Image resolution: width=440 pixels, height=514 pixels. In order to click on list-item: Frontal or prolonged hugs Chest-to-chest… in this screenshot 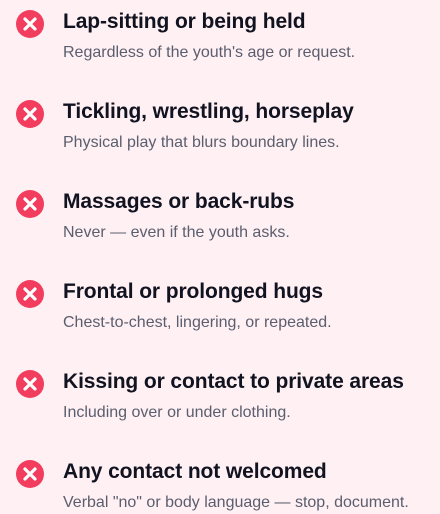, I will do `click(220, 304)`.